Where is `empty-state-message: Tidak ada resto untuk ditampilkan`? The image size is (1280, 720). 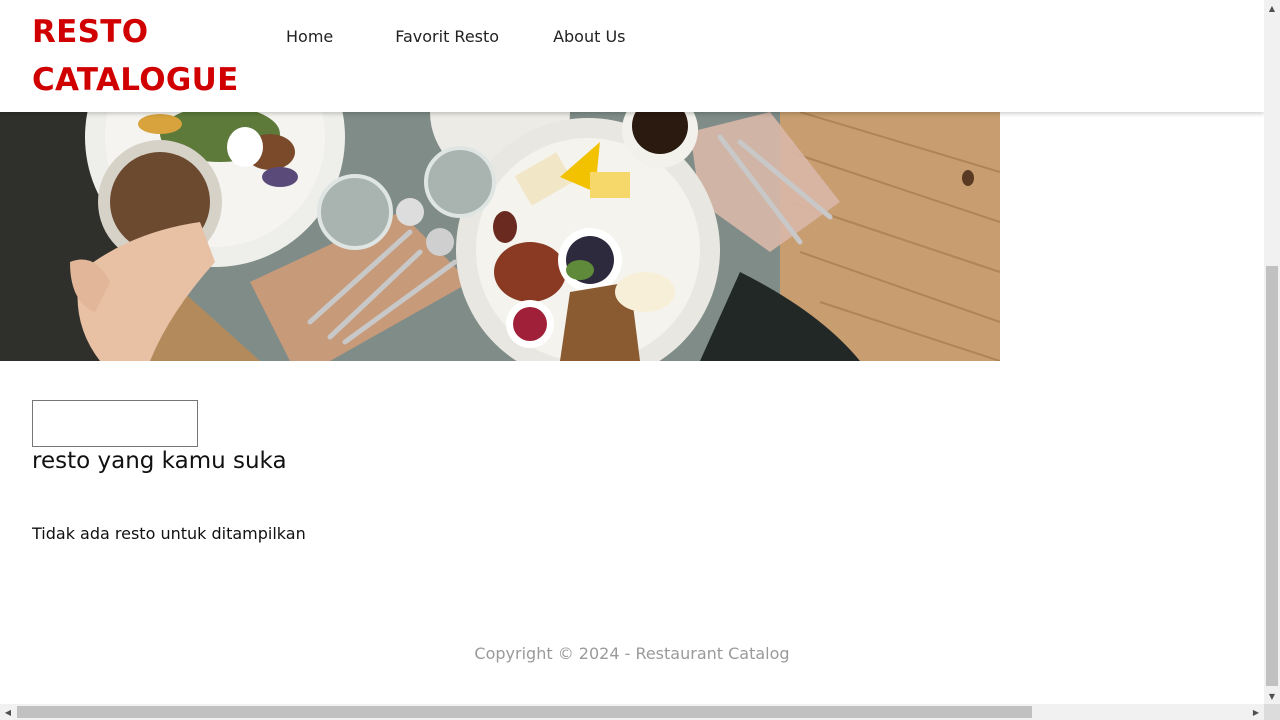 empty-state-message: Tidak ada resto untuk ditampilkan is located at coordinates (169, 533).